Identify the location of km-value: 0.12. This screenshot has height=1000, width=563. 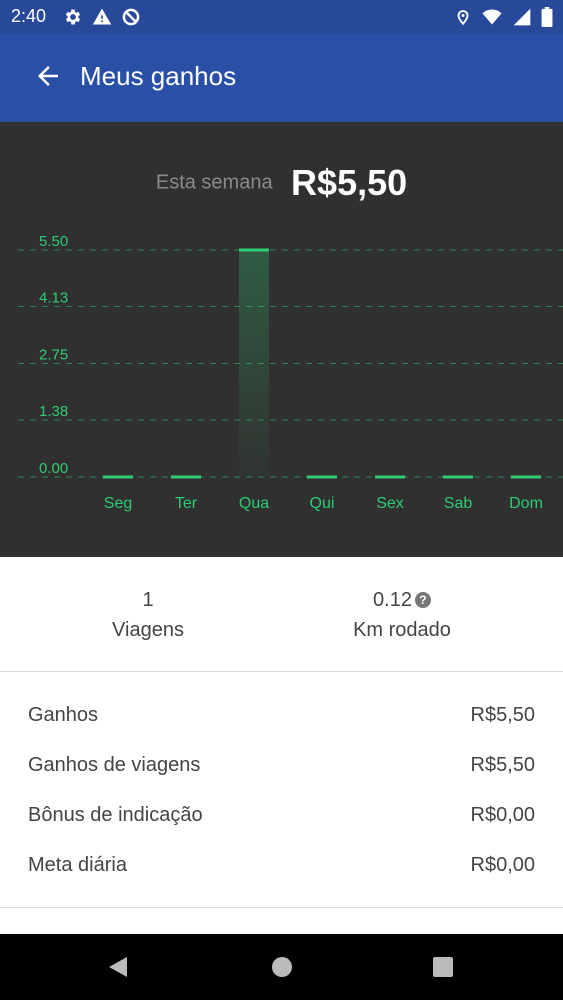
(392, 600).